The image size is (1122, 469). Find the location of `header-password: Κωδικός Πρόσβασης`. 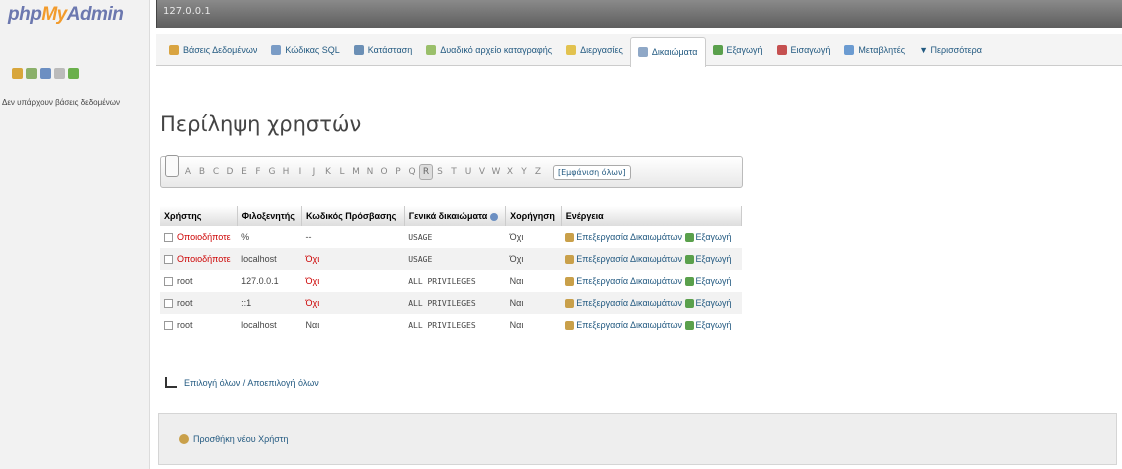

header-password: Κωδικός Πρόσβασης is located at coordinates (353, 216).